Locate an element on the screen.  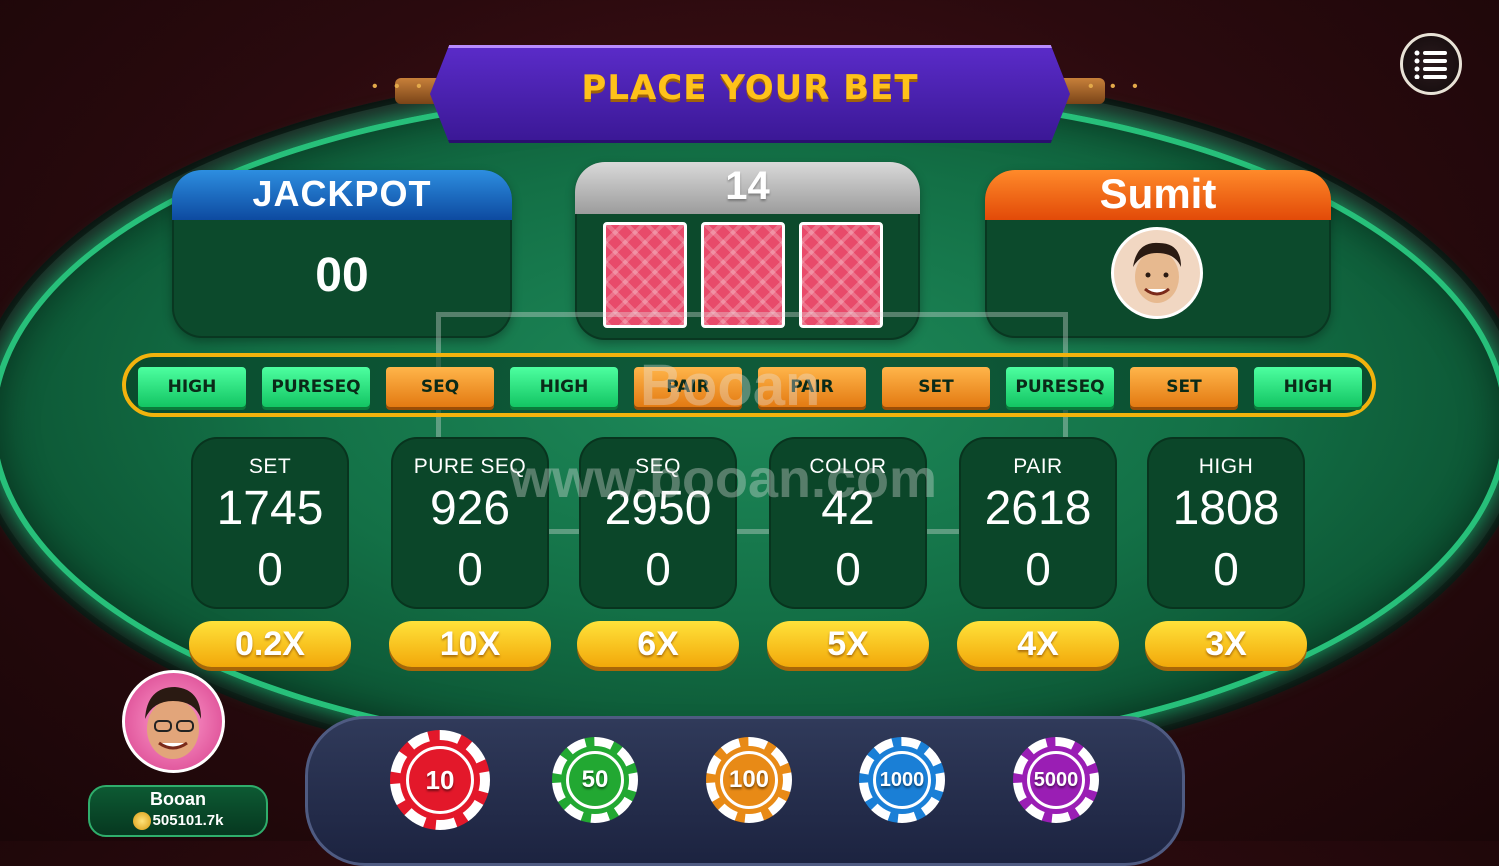
bet-label: SET is located at coordinates (270, 466).